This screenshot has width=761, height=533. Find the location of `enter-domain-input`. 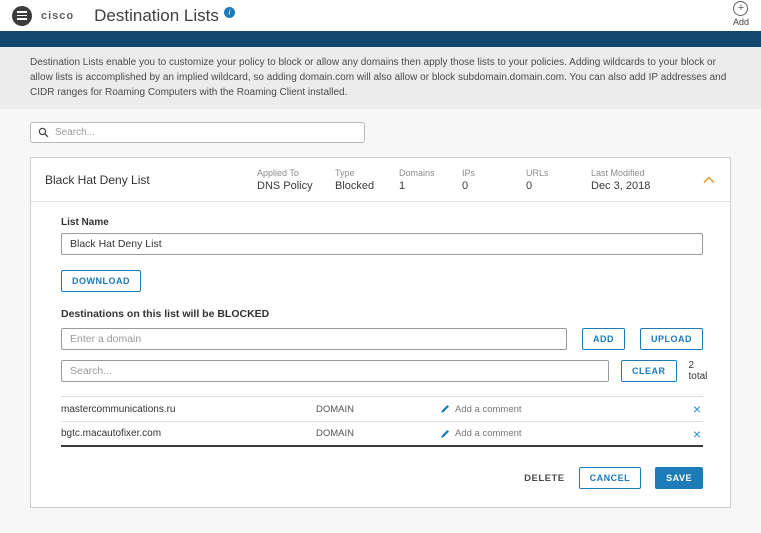

enter-domain-input is located at coordinates (314, 339).